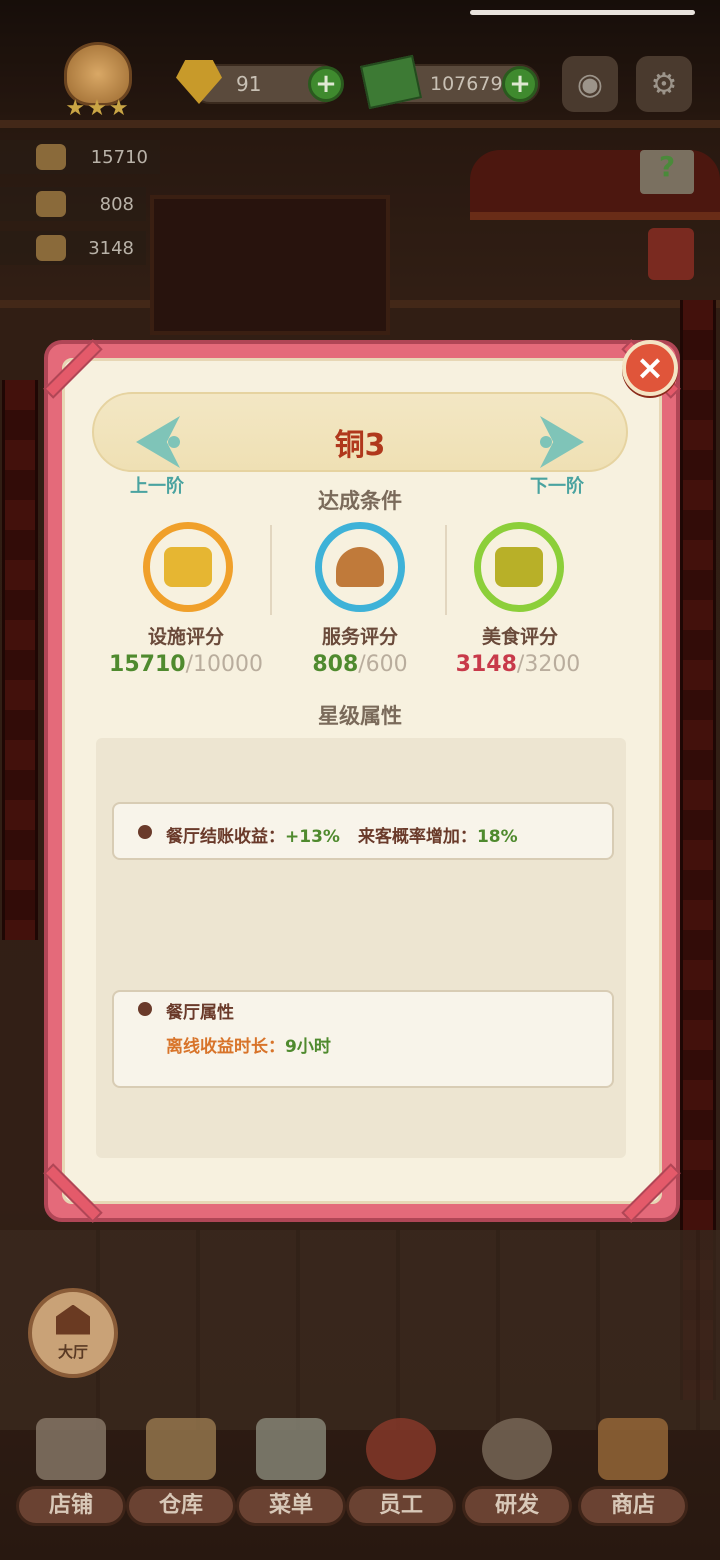  I want to click on help-book-button: ?, so click(667, 172).